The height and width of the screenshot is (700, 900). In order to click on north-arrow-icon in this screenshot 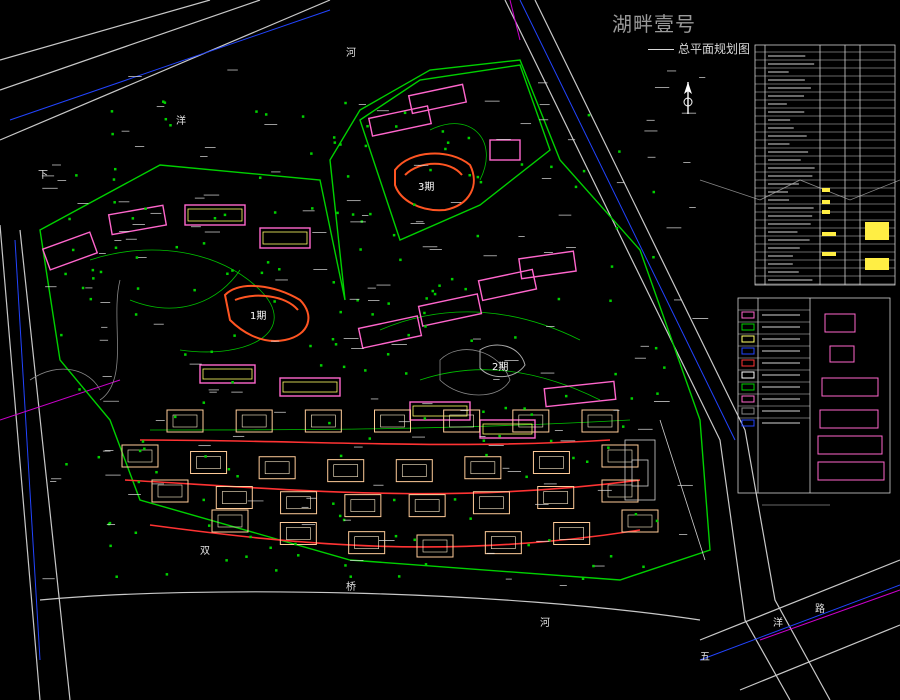, I will do `click(688, 98)`.